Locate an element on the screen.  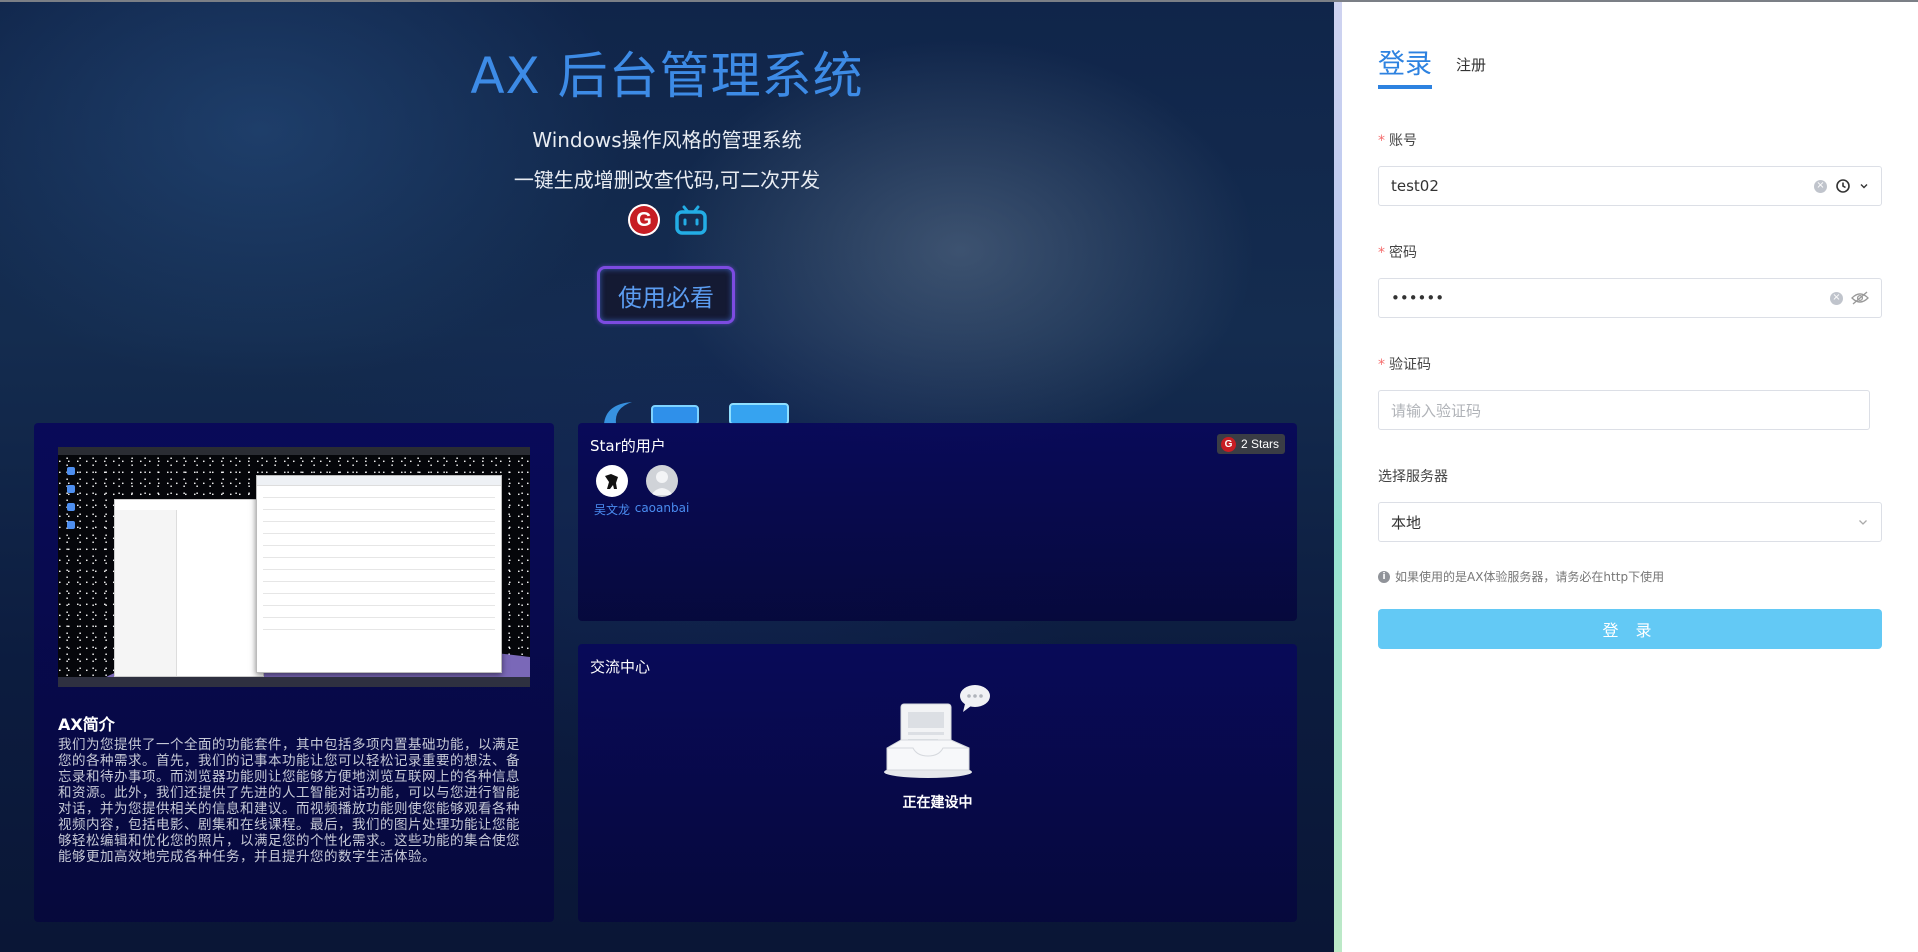
eye-hidden-icon is located at coordinates (1860, 298).